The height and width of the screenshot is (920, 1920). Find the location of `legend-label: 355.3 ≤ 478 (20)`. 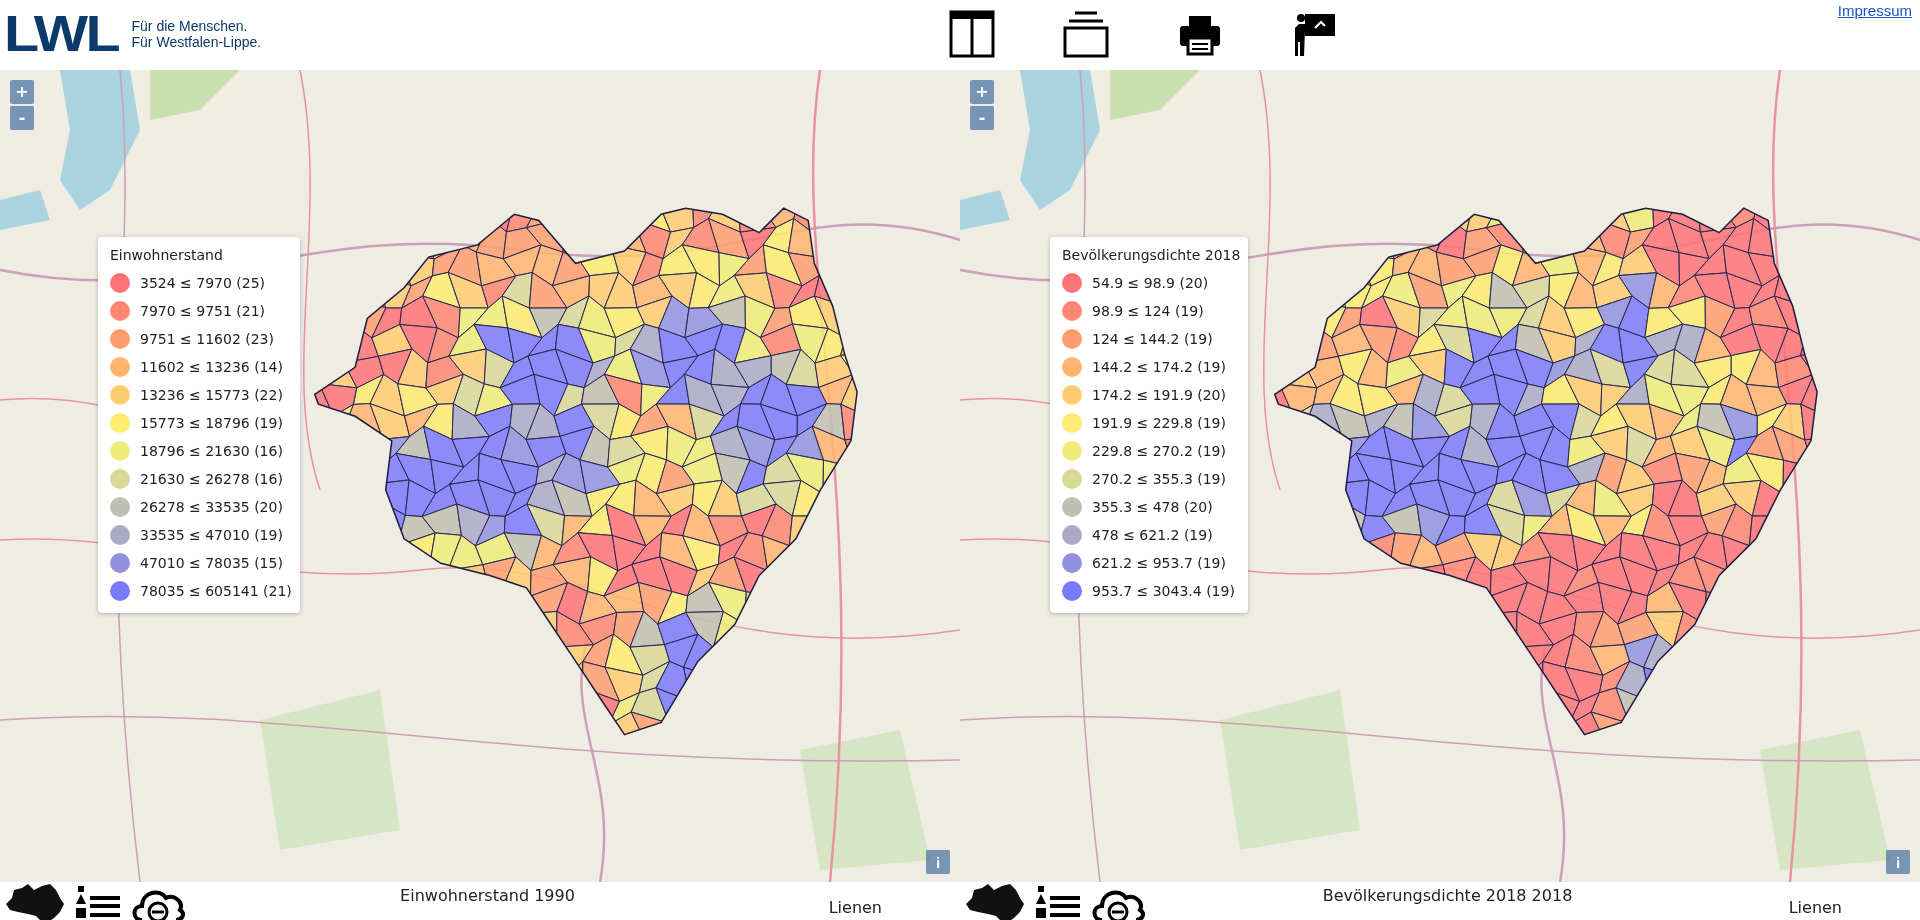

legend-label: 355.3 ≤ 478 (20) is located at coordinates (1152, 507).